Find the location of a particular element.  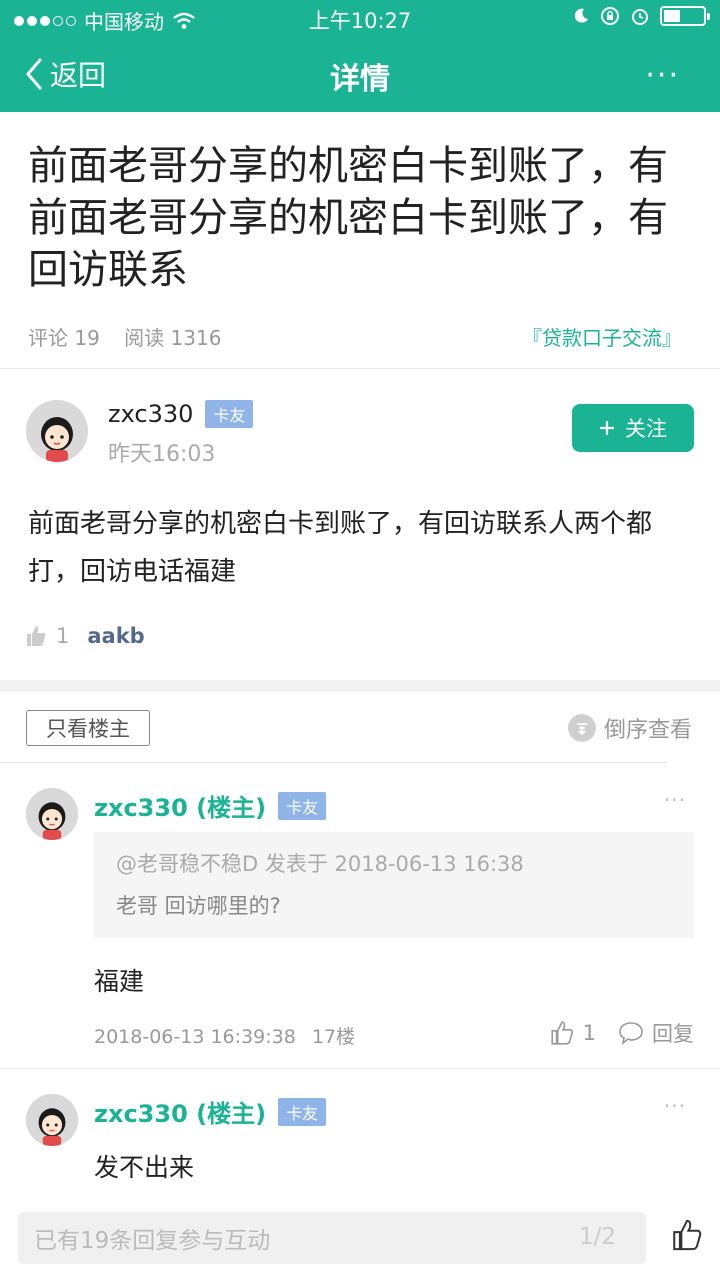

like-post-button is located at coordinates (687, 1235).